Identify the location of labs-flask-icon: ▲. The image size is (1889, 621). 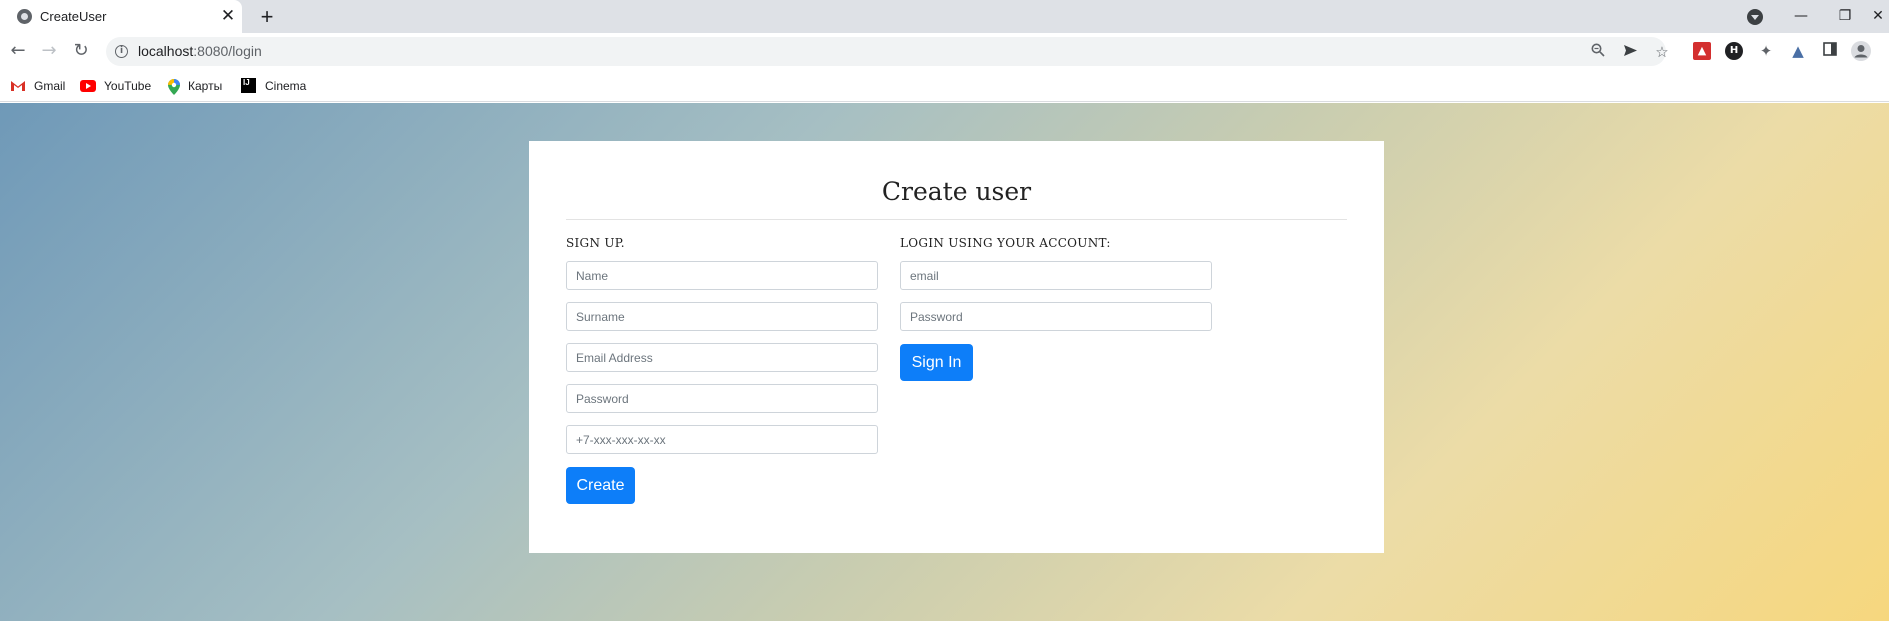
(1798, 51).